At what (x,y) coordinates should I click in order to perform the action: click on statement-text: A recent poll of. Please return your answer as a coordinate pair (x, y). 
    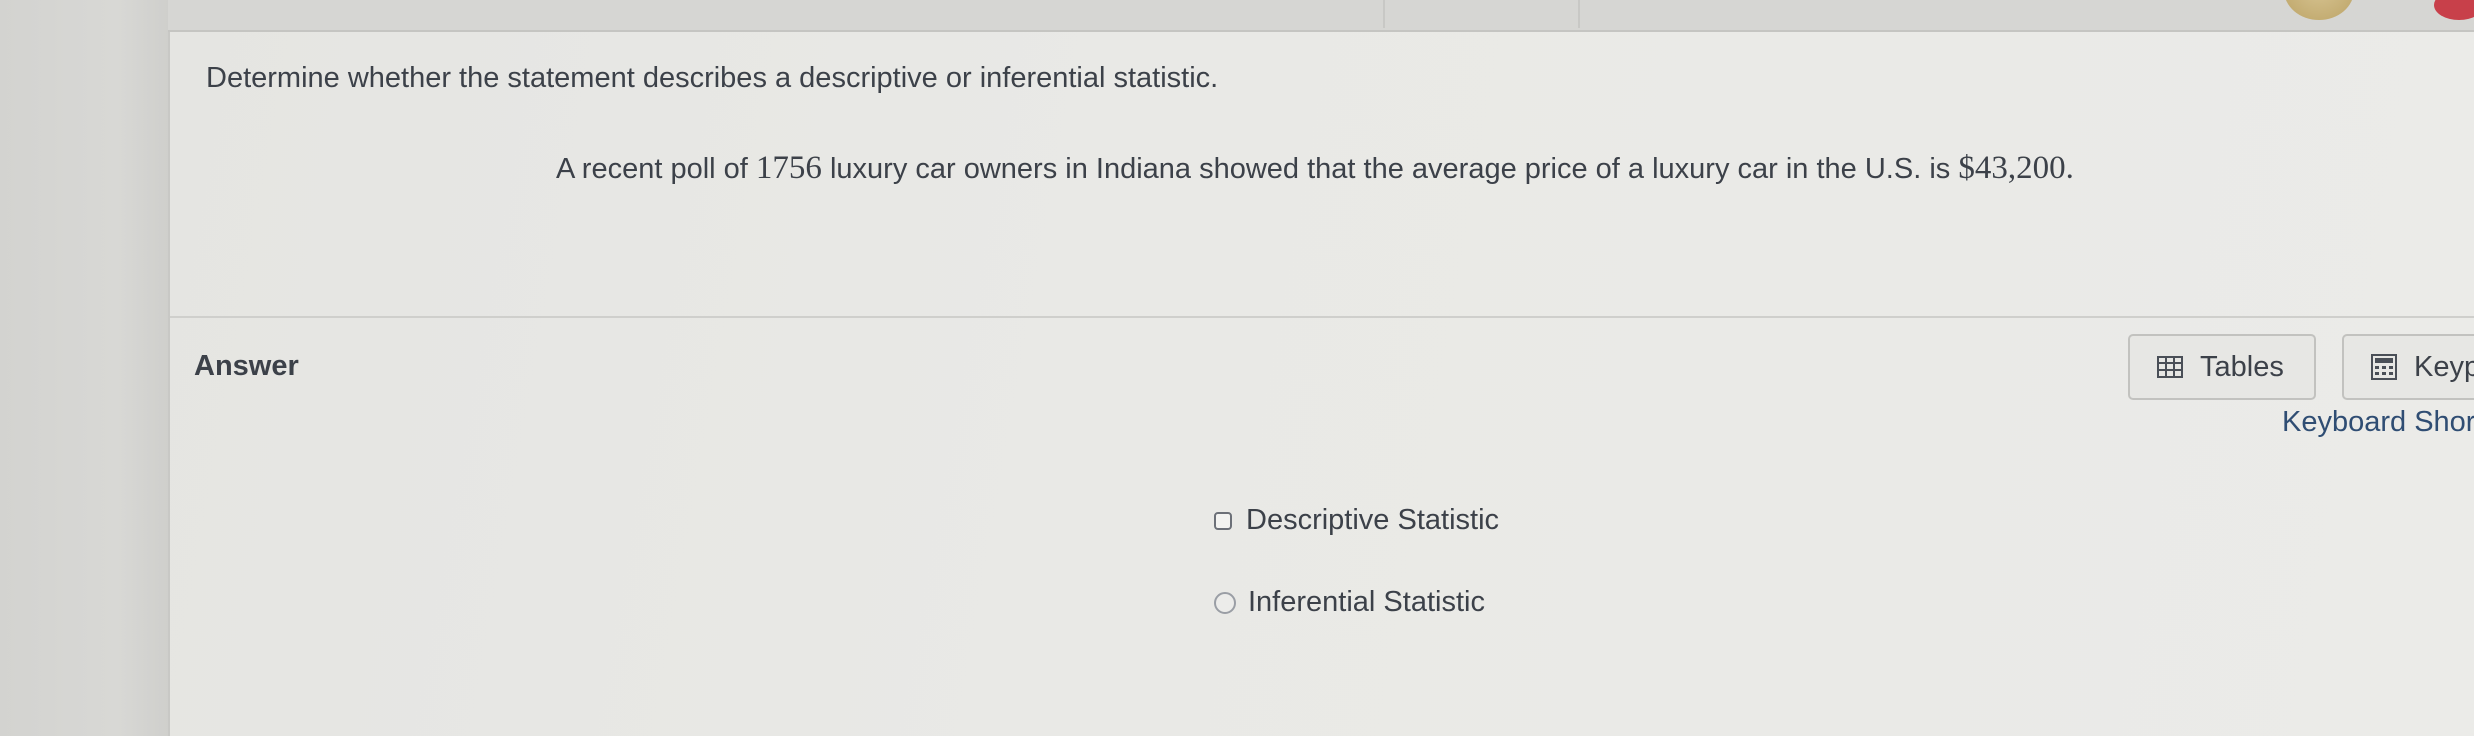
    Looking at the image, I should click on (656, 169).